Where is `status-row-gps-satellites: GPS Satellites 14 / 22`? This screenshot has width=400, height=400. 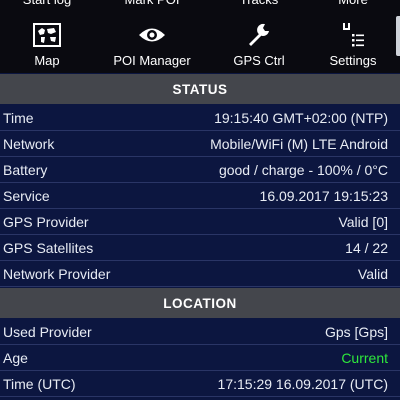
status-row-gps-satellites: GPS Satellites 14 / 22 is located at coordinates (200, 248).